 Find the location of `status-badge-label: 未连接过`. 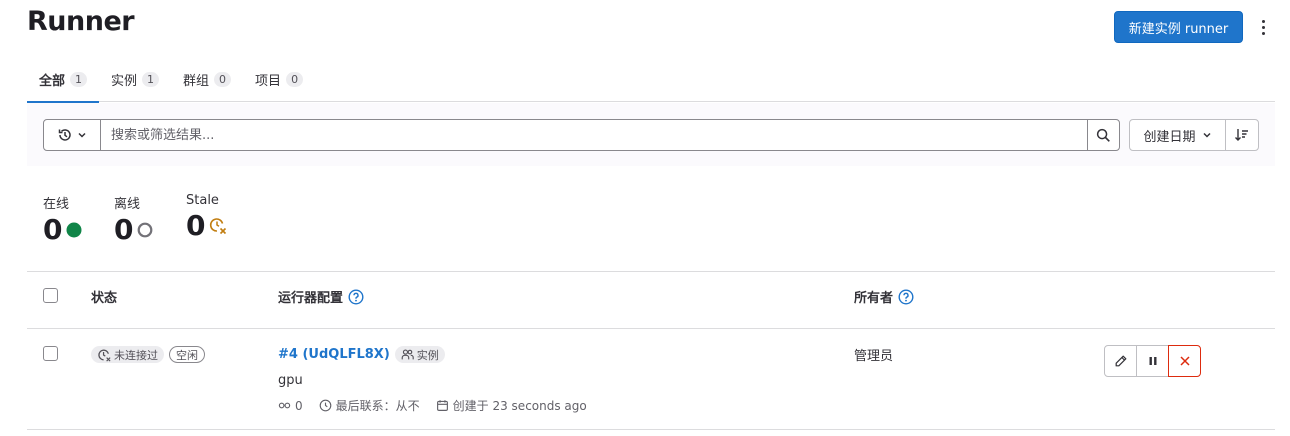

status-badge-label: 未连接过 is located at coordinates (136, 355).